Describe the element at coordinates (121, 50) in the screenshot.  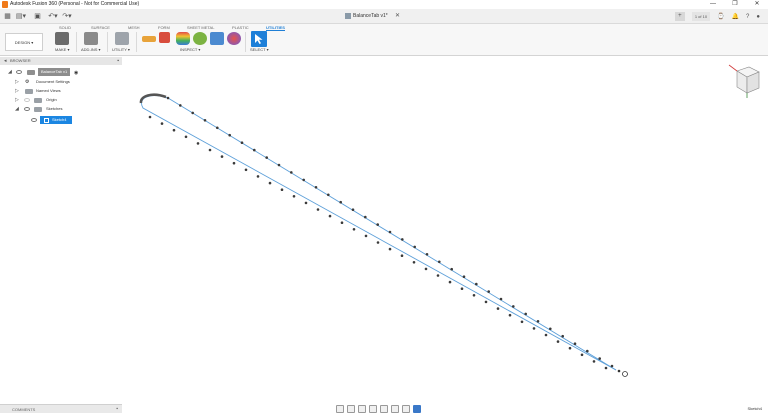
I see `utility-menu: UTILITY ▾` at that location.